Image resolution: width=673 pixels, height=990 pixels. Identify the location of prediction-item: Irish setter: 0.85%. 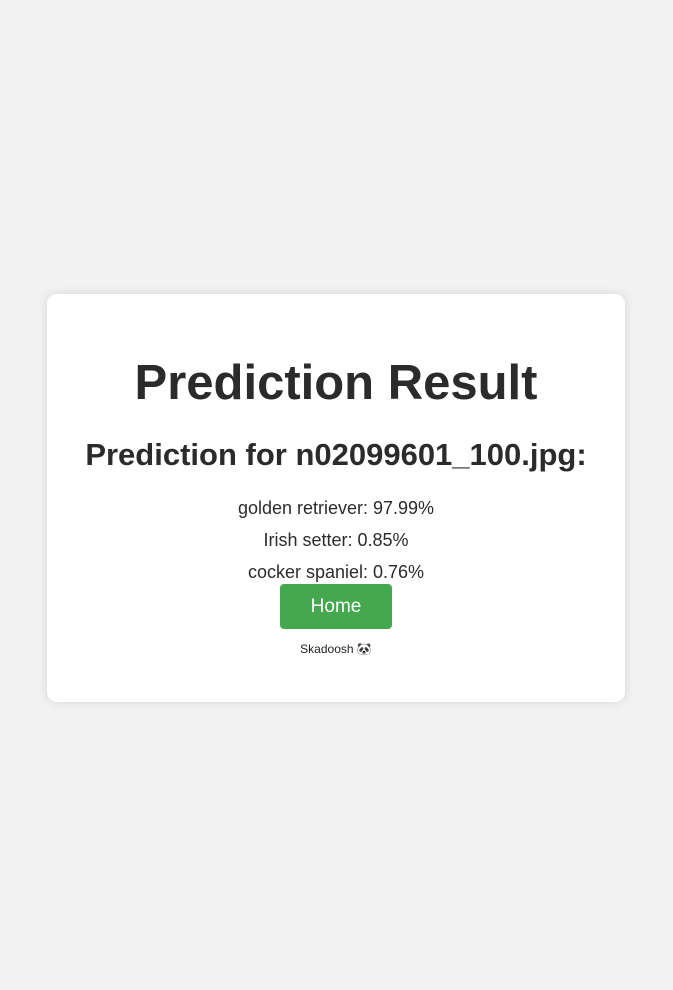
(336, 540).